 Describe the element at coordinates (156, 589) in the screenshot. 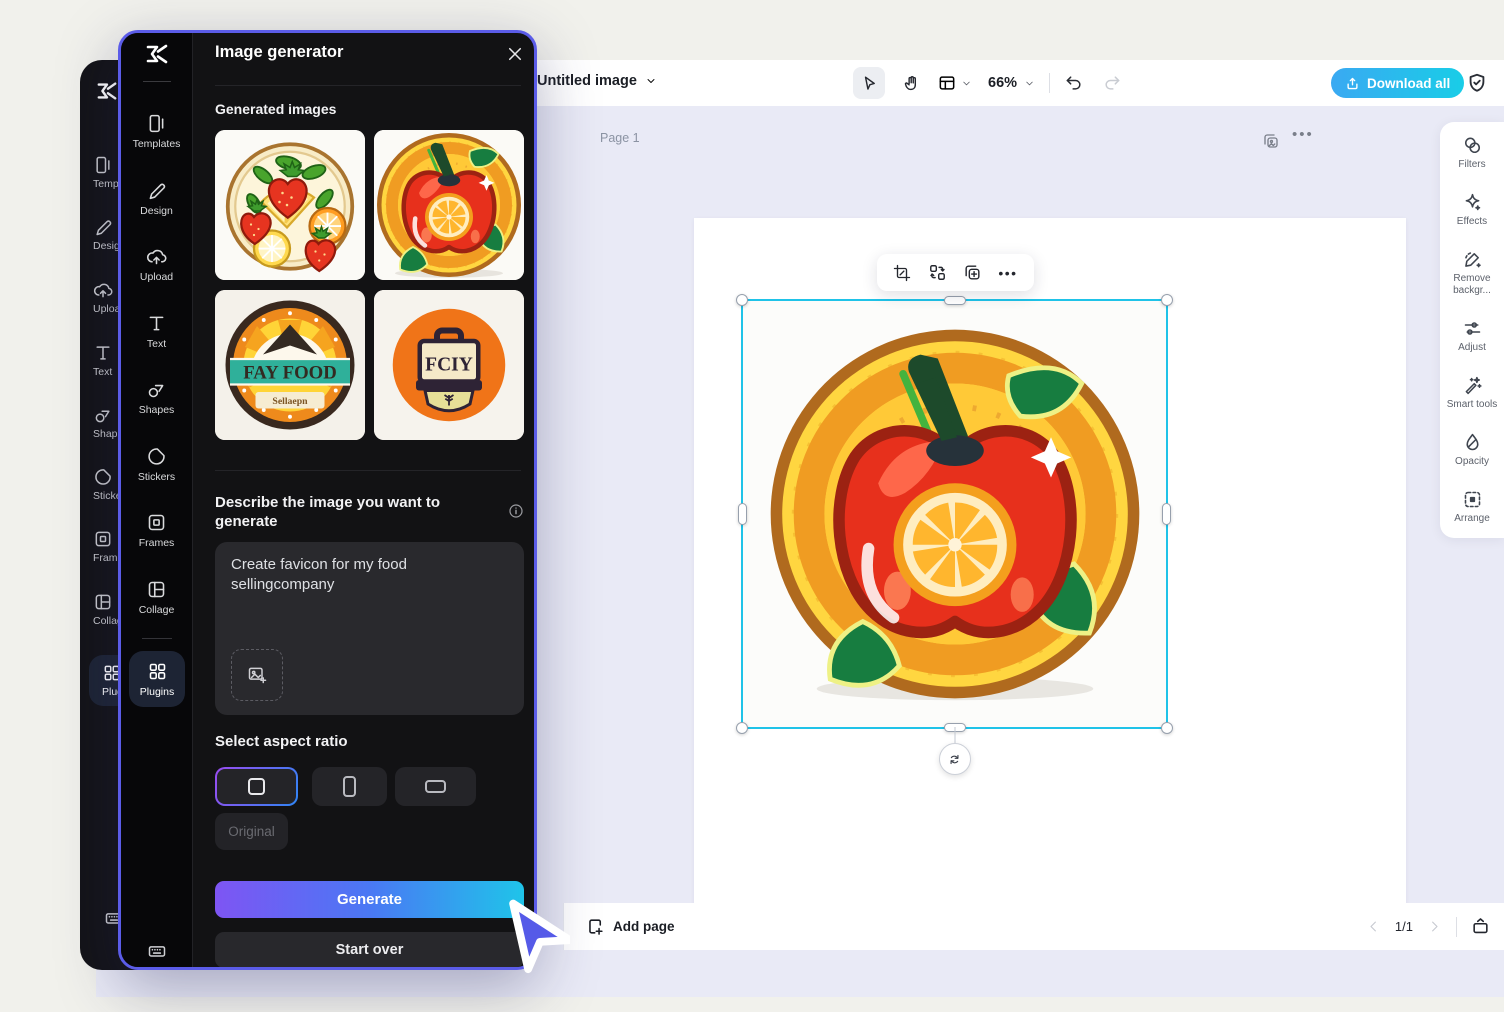

I see `collage-icon` at that location.